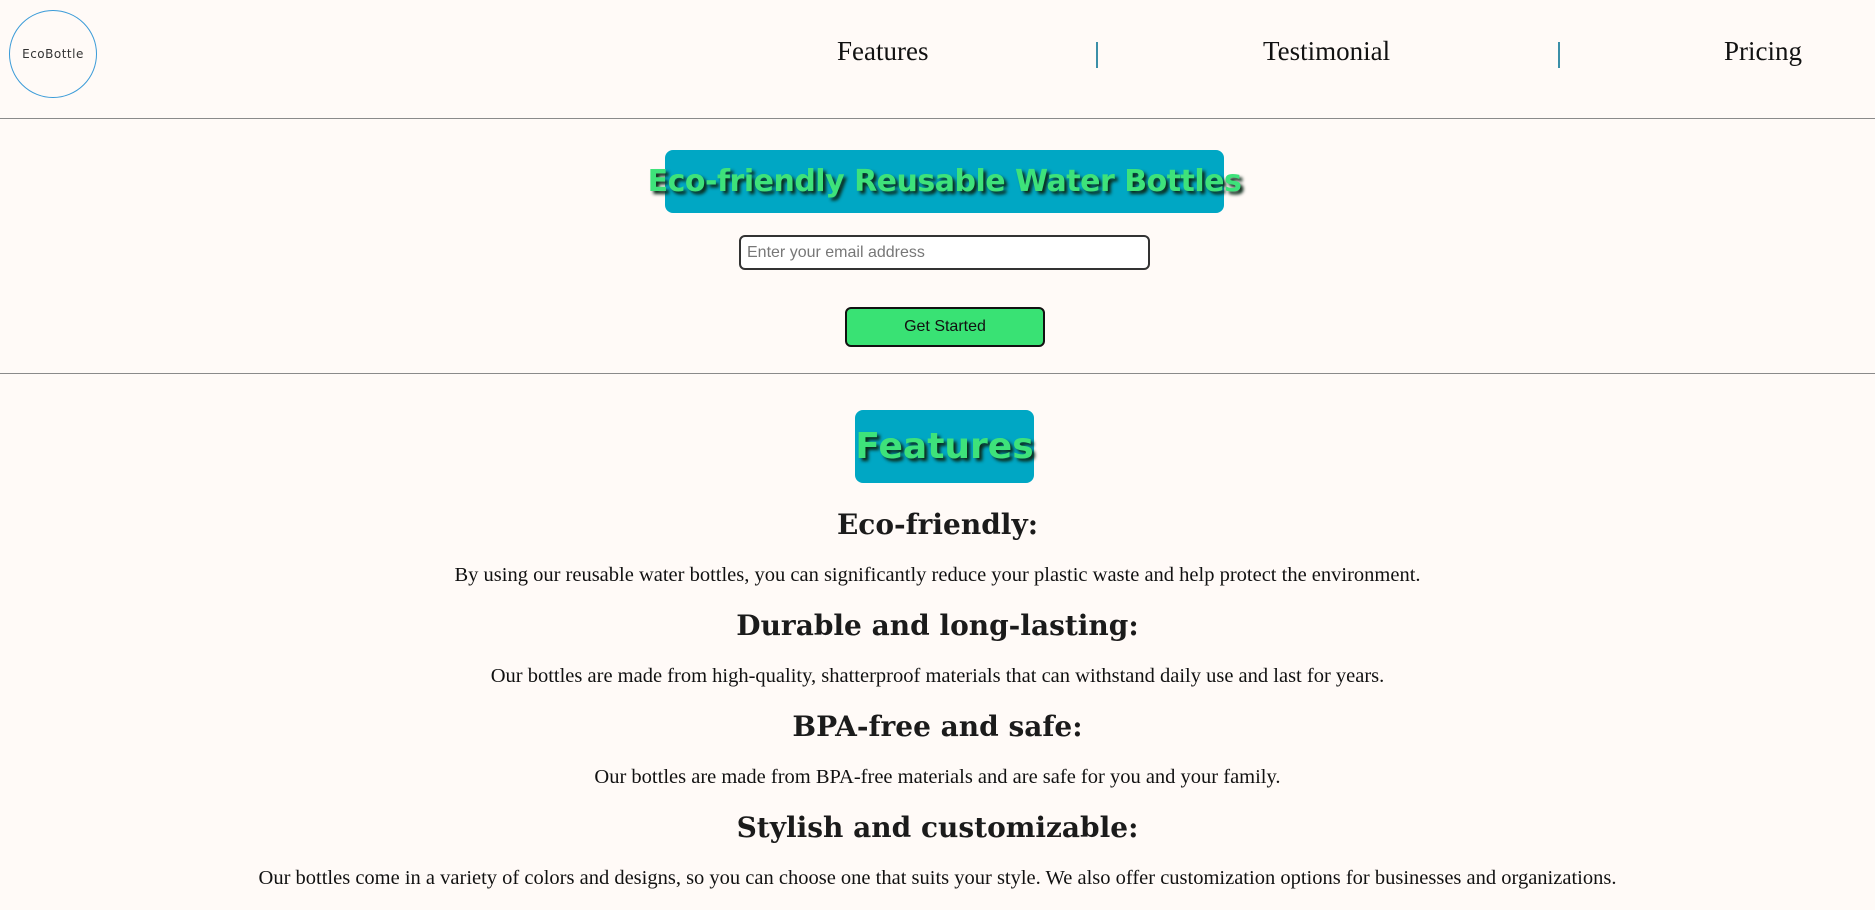 This screenshot has width=1875, height=910. Describe the element at coordinates (882, 51) in the screenshot. I see `nav-link-features: Features` at that location.